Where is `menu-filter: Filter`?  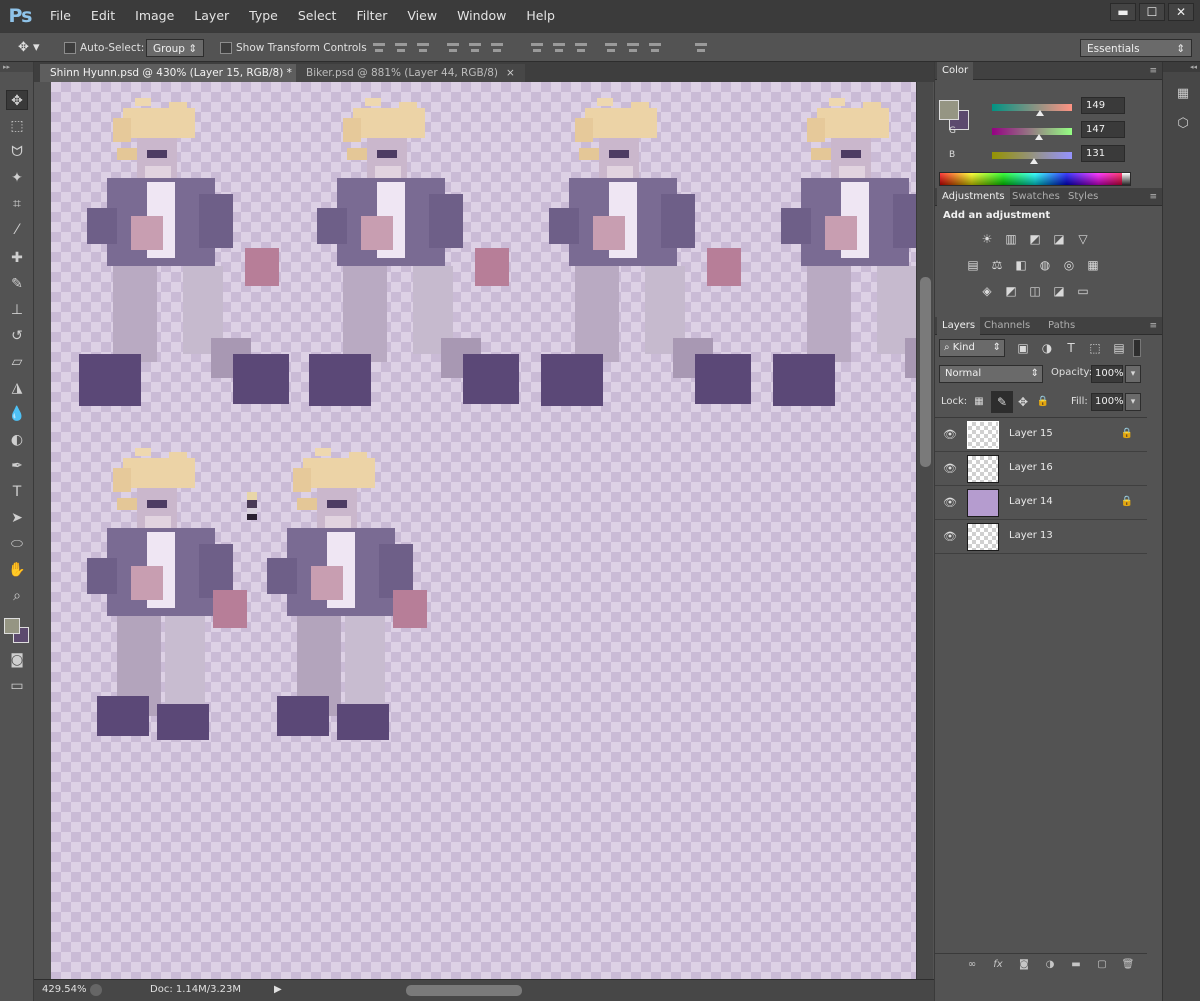
menu-filter: Filter is located at coordinates (371, 16).